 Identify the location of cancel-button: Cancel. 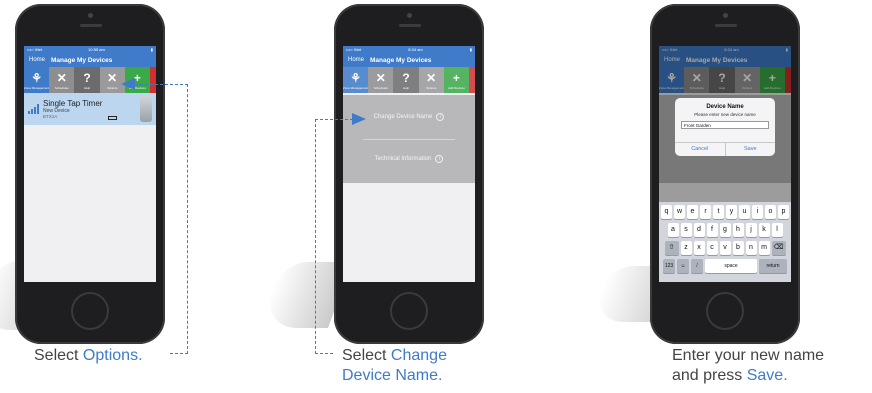
(700, 149).